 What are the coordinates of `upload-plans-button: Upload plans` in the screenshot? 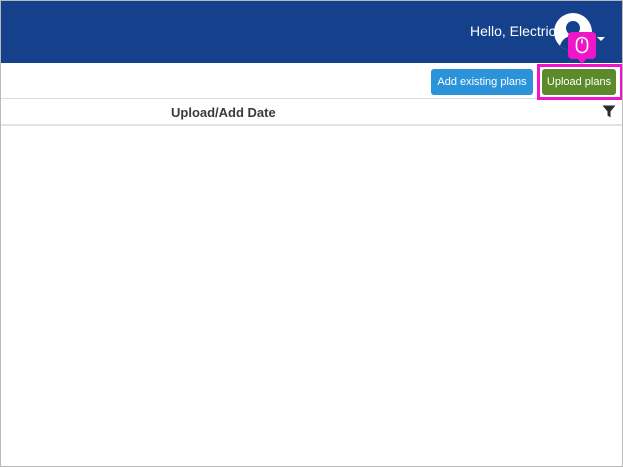 It's located at (579, 82).